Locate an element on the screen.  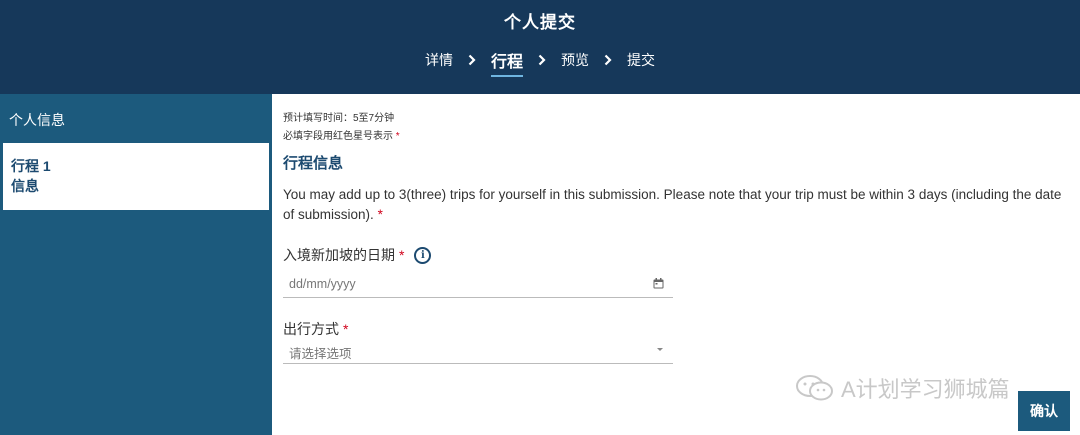
travel-mode-select: 请选择选项 is located at coordinates (478, 351).